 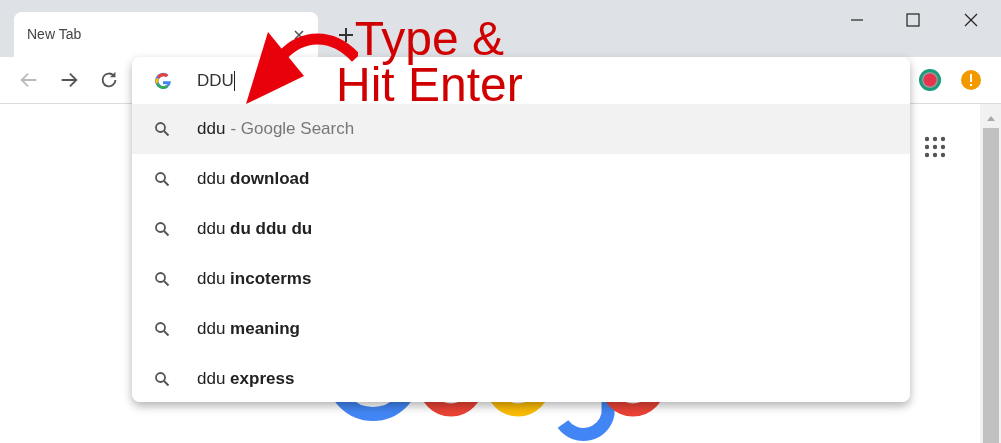 I want to click on tab-title: New Tab, so click(x=55, y=34).